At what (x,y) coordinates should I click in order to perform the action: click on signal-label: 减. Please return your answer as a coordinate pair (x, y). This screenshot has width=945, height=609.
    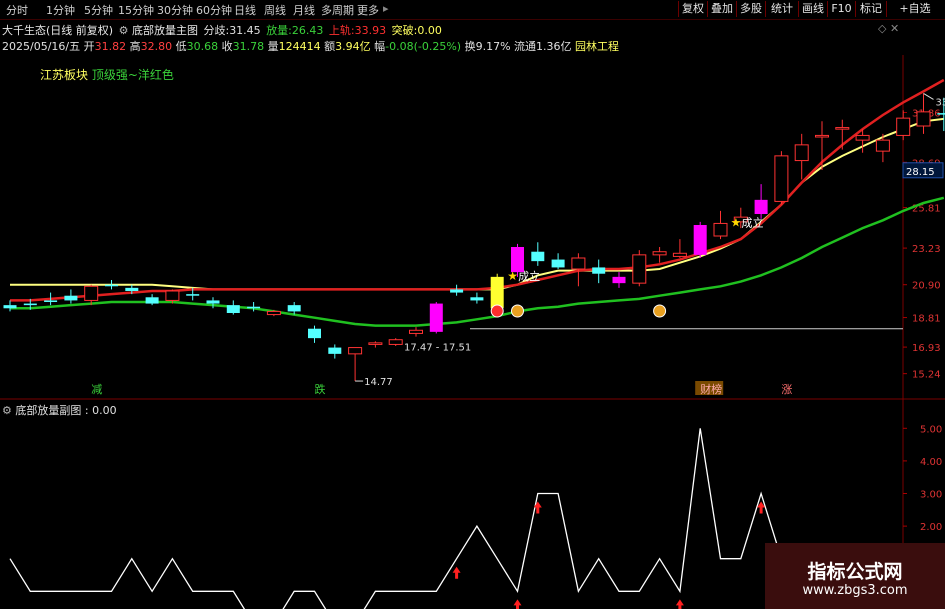
    Looking at the image, I should click on (96, 389).